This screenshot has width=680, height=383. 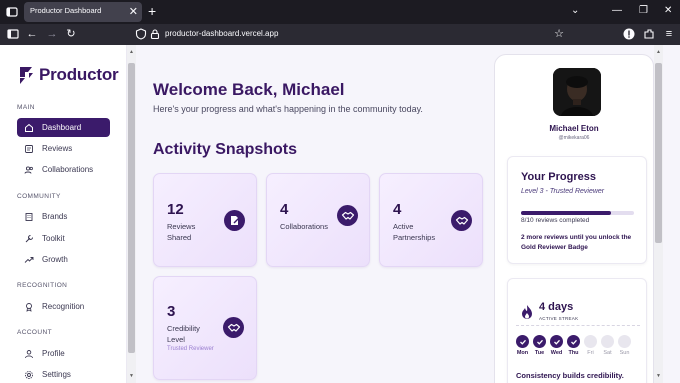 I want to click on profile-name: Michael Eton, so click(x=574, y=128).